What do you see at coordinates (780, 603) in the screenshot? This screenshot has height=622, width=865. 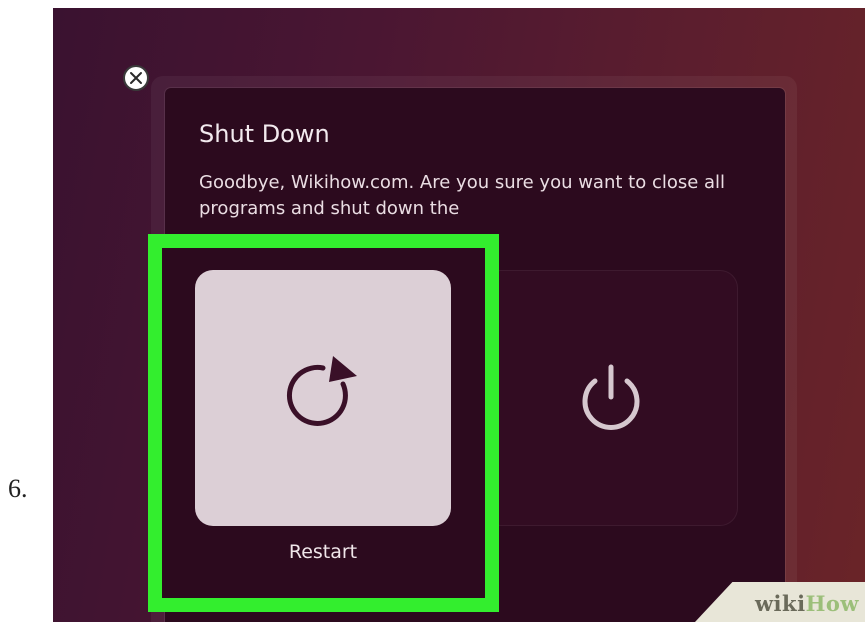 I see `watermark-wiki: wiki` at bounding box center [780, 603].